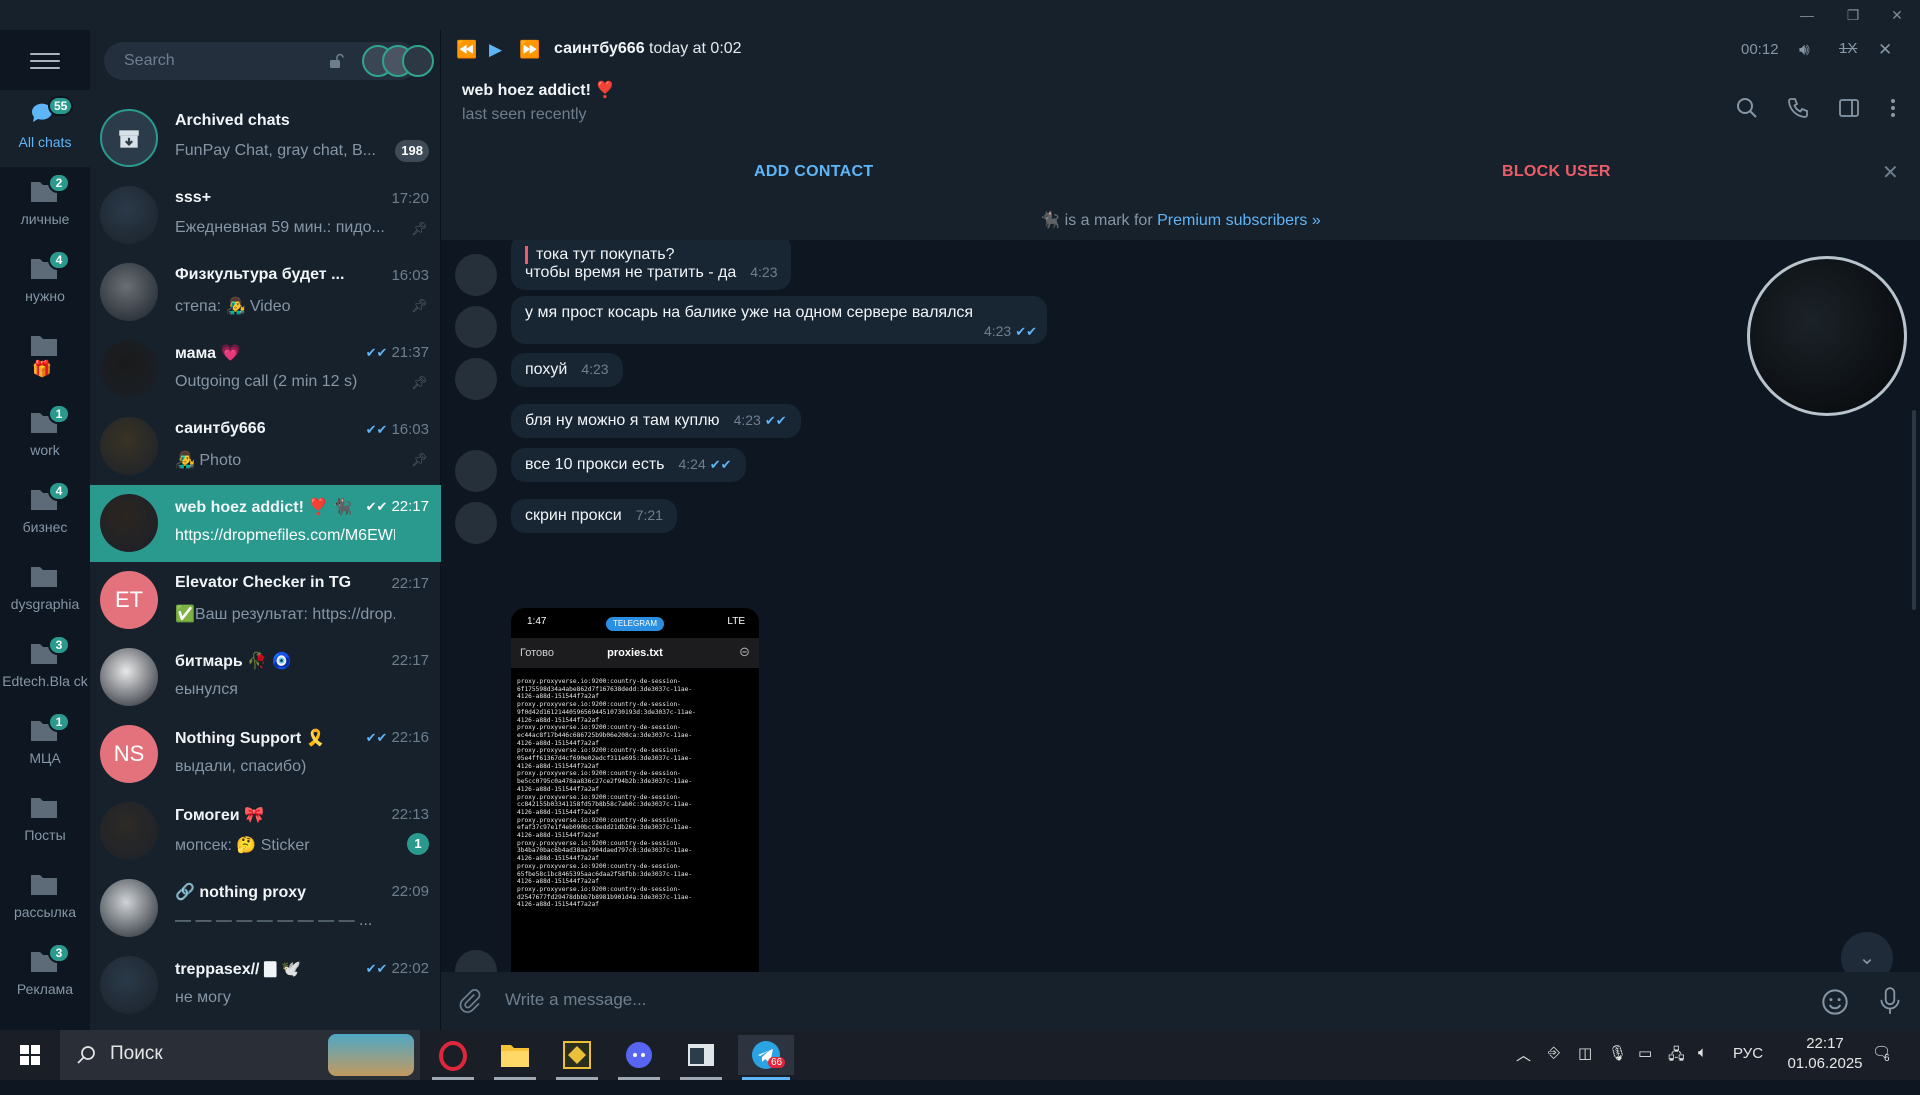 Image resolution: width=1920 pixels, height=1095 pixels. I want to click on folder-8: 1 МЦА, so click(45, 744).